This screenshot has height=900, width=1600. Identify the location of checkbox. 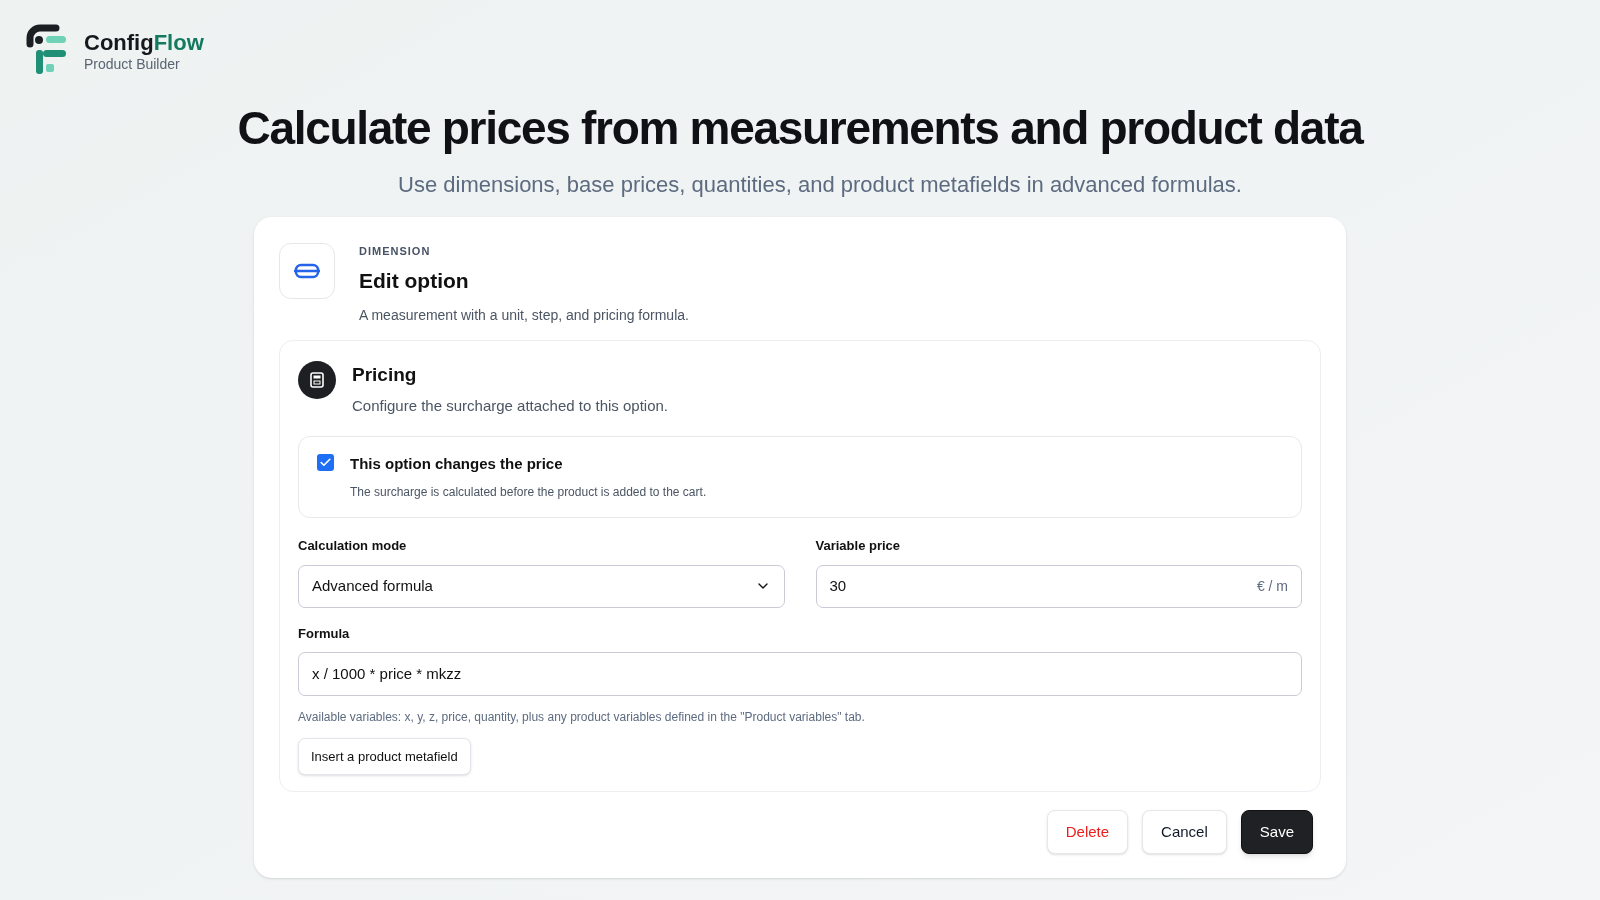
(325, 462).